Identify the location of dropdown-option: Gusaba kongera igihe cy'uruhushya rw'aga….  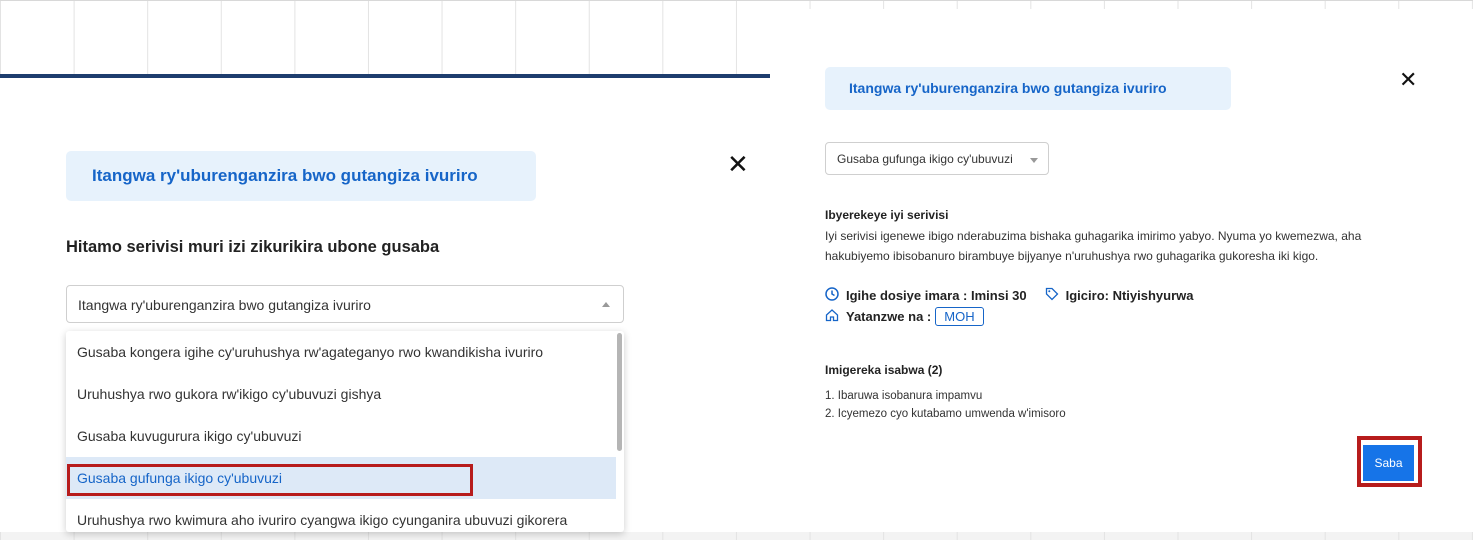
(341, 352).